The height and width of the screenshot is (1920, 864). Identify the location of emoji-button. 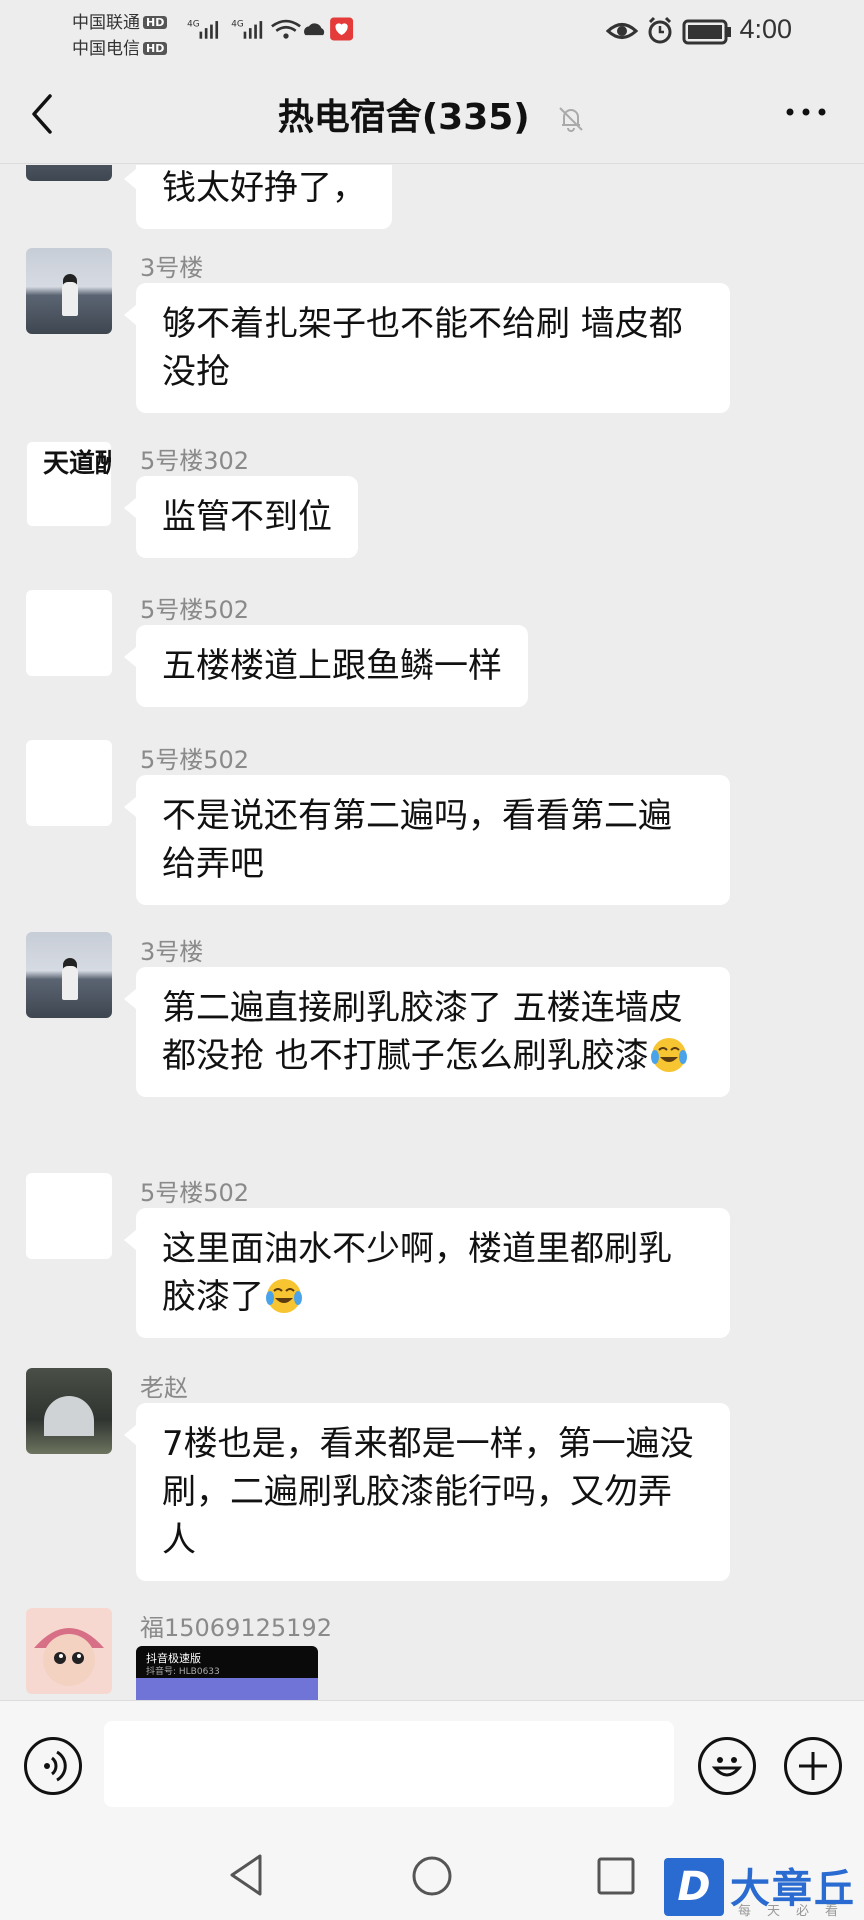
(727, 1766).